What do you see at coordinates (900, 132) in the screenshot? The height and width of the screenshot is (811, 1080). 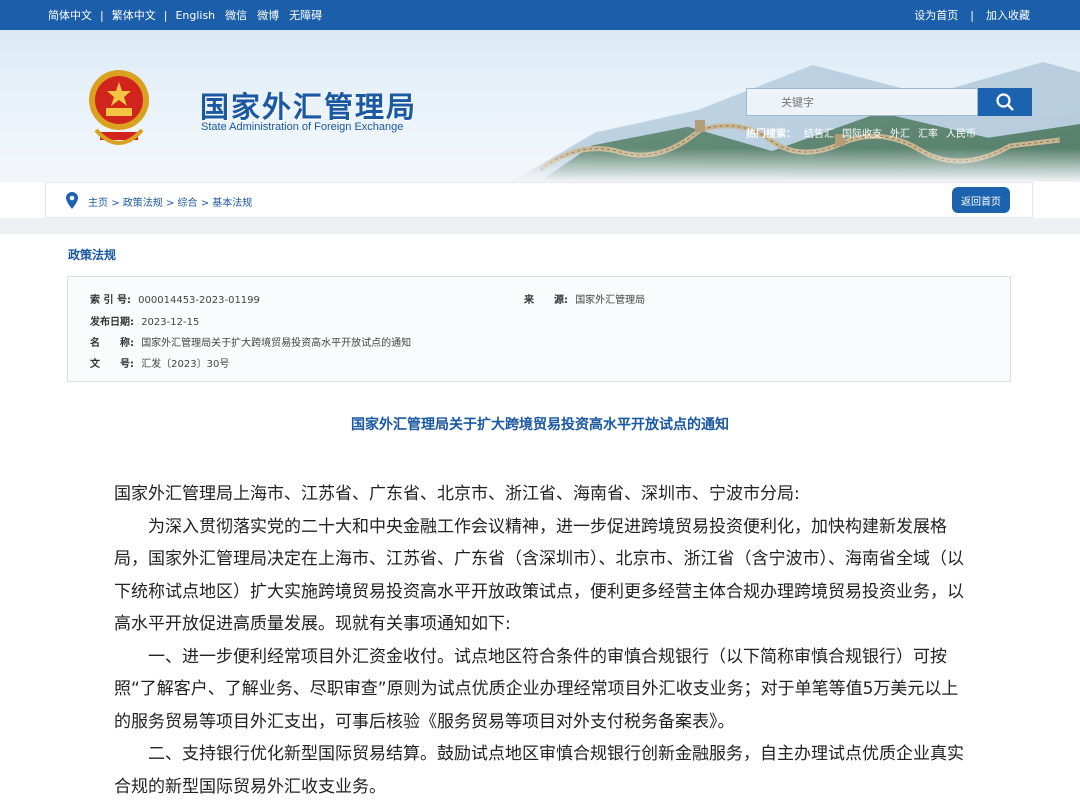 I see `hot-term-link: 外汇` at bounding box center [900, 132].